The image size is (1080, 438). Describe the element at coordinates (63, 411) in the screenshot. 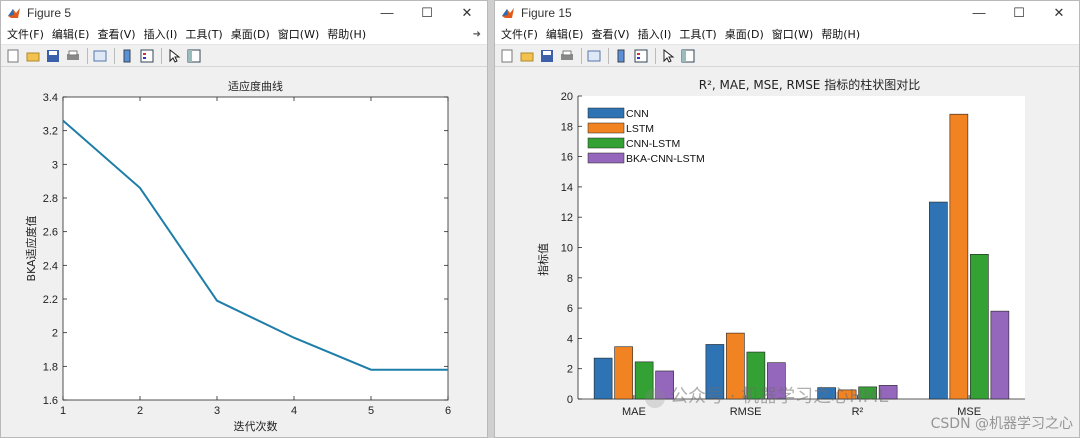

I see `x-tick-label: 1` at that location.